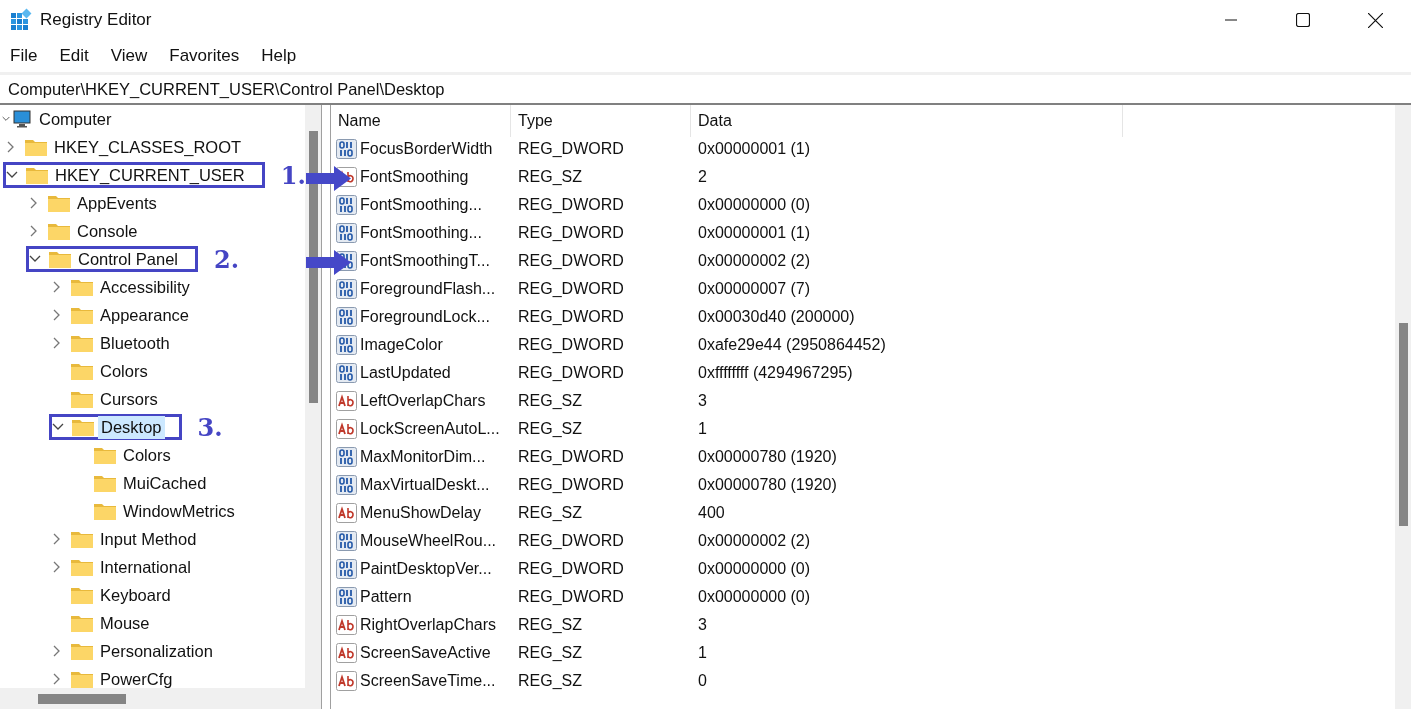 Image resolution: width=1411 pixels, height=709 pixels. What do you see at coordinates (776, 317) in the screenshot?
I see `value-data: 0x00030d40 (200000)` at bounding box center [776, 317].